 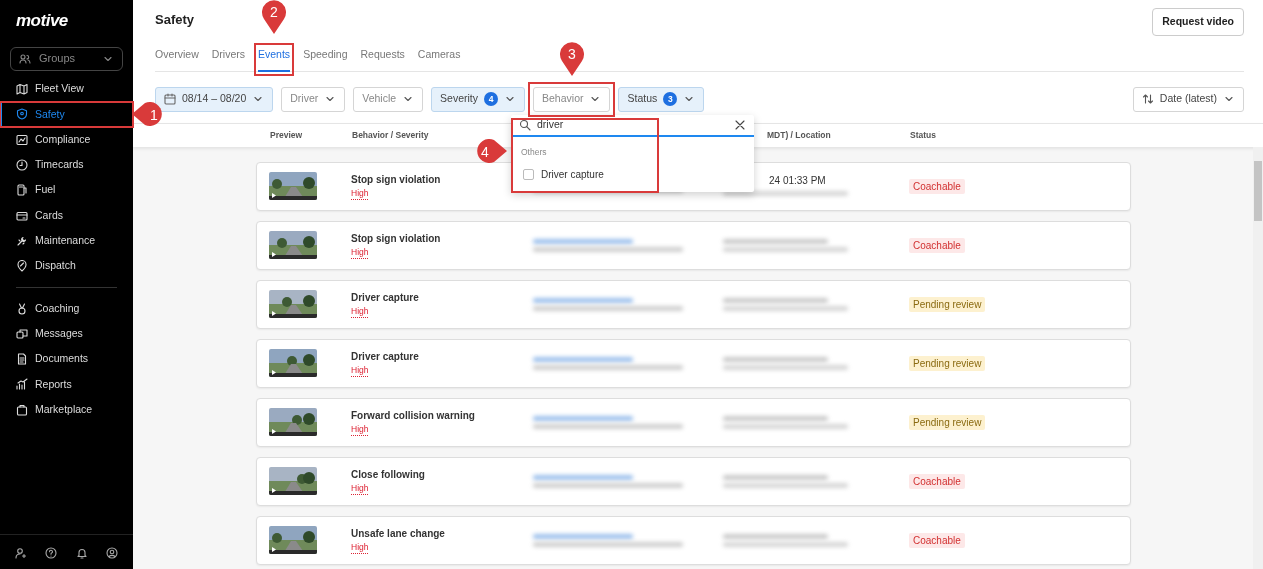 I want to click on count-badge: 4, so click(x=491, y=99).